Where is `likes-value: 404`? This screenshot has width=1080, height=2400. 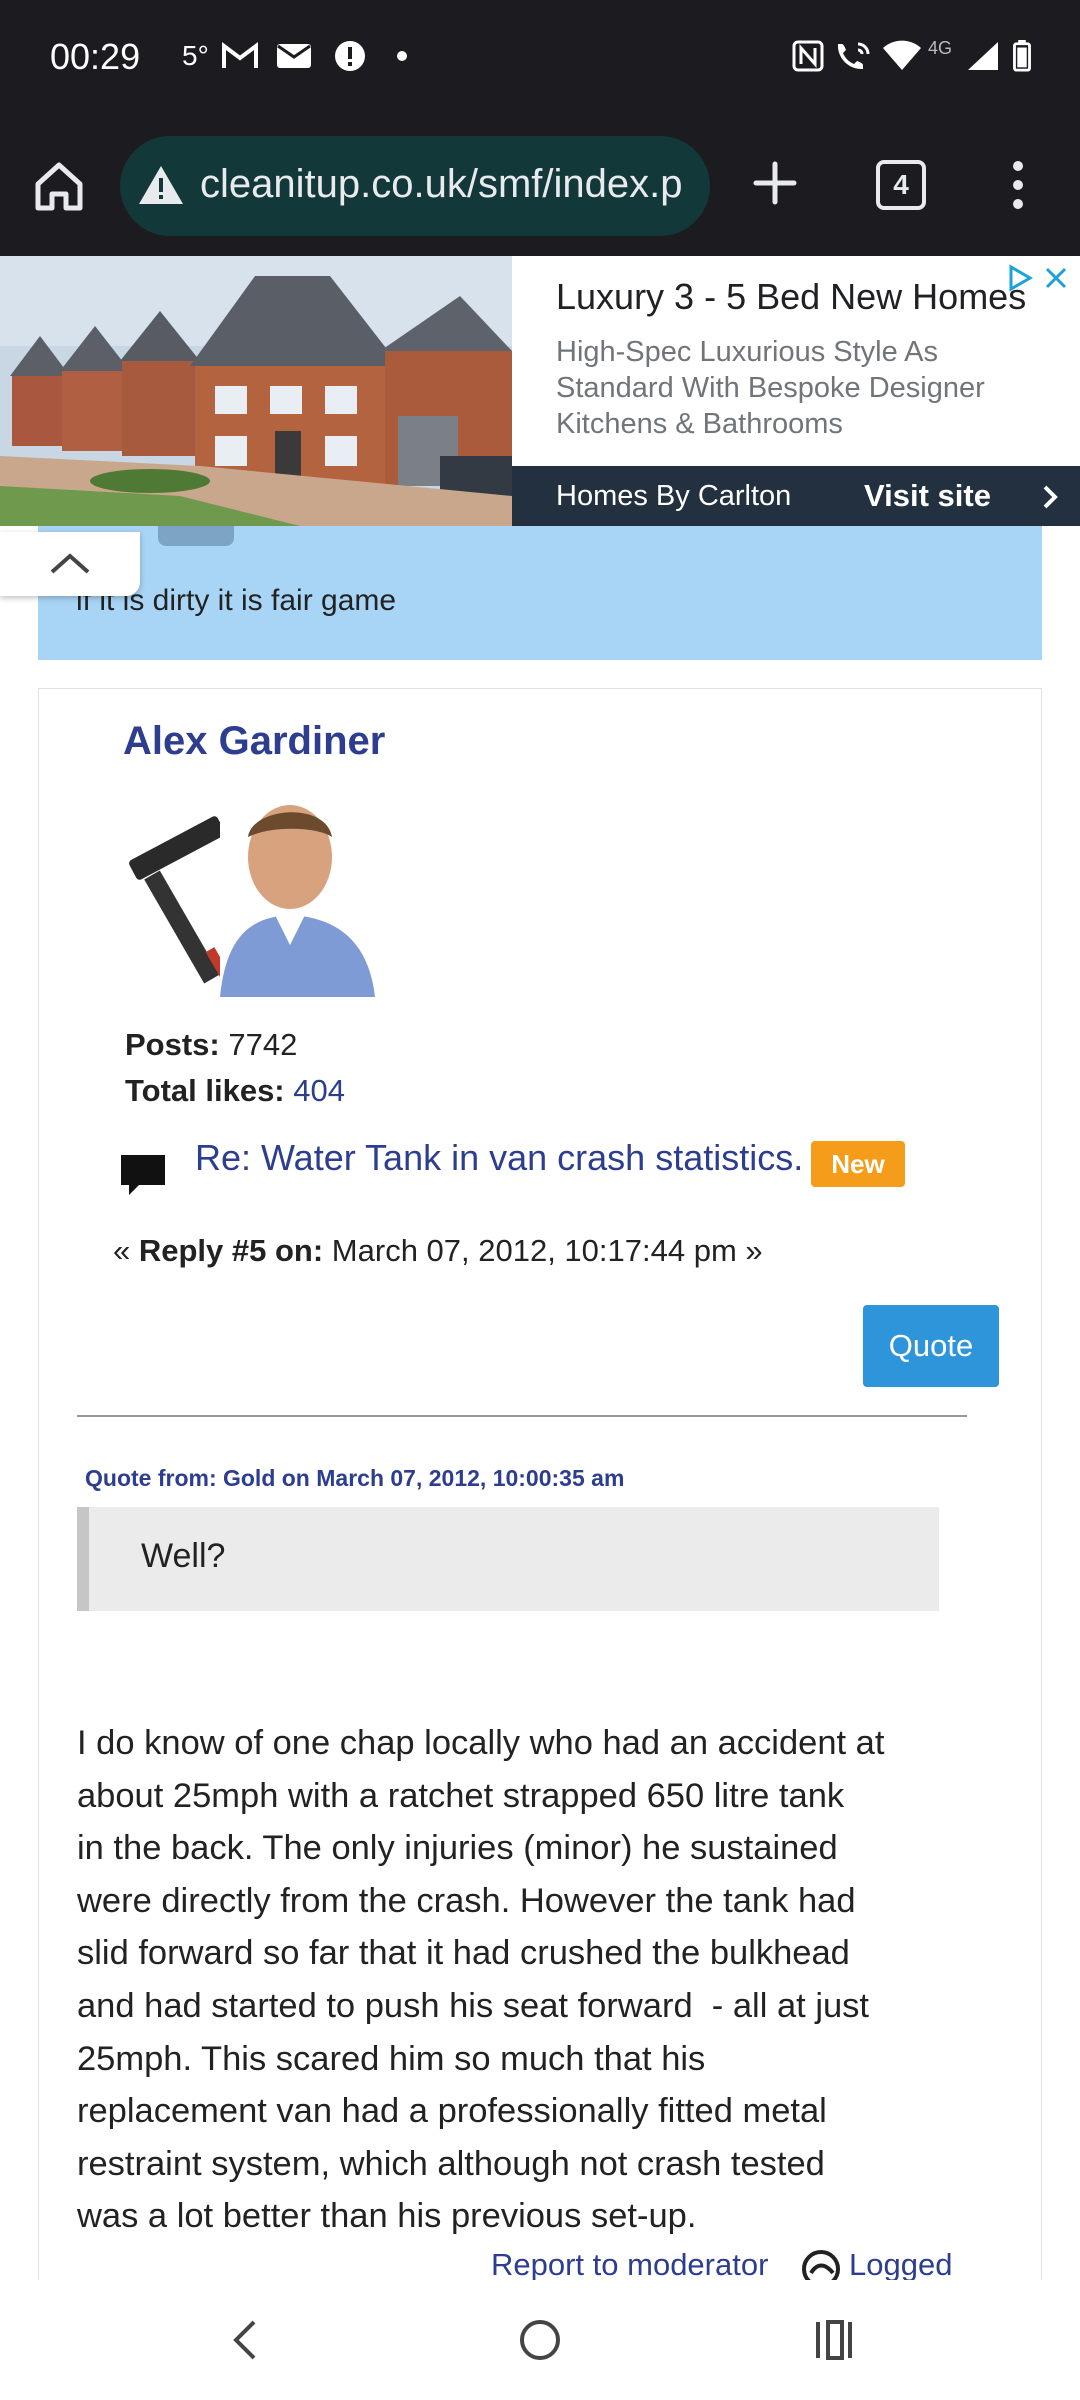
likes-value: 404 is located at coordinates (319, 1090).